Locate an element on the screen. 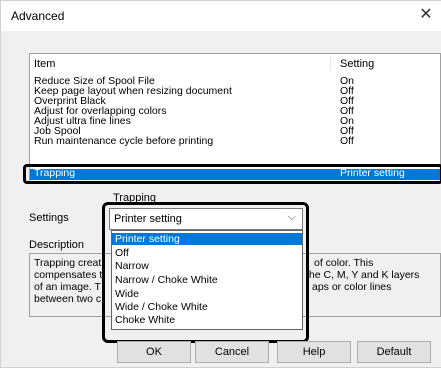  description-label: Description is located at coordinates (57, 245).